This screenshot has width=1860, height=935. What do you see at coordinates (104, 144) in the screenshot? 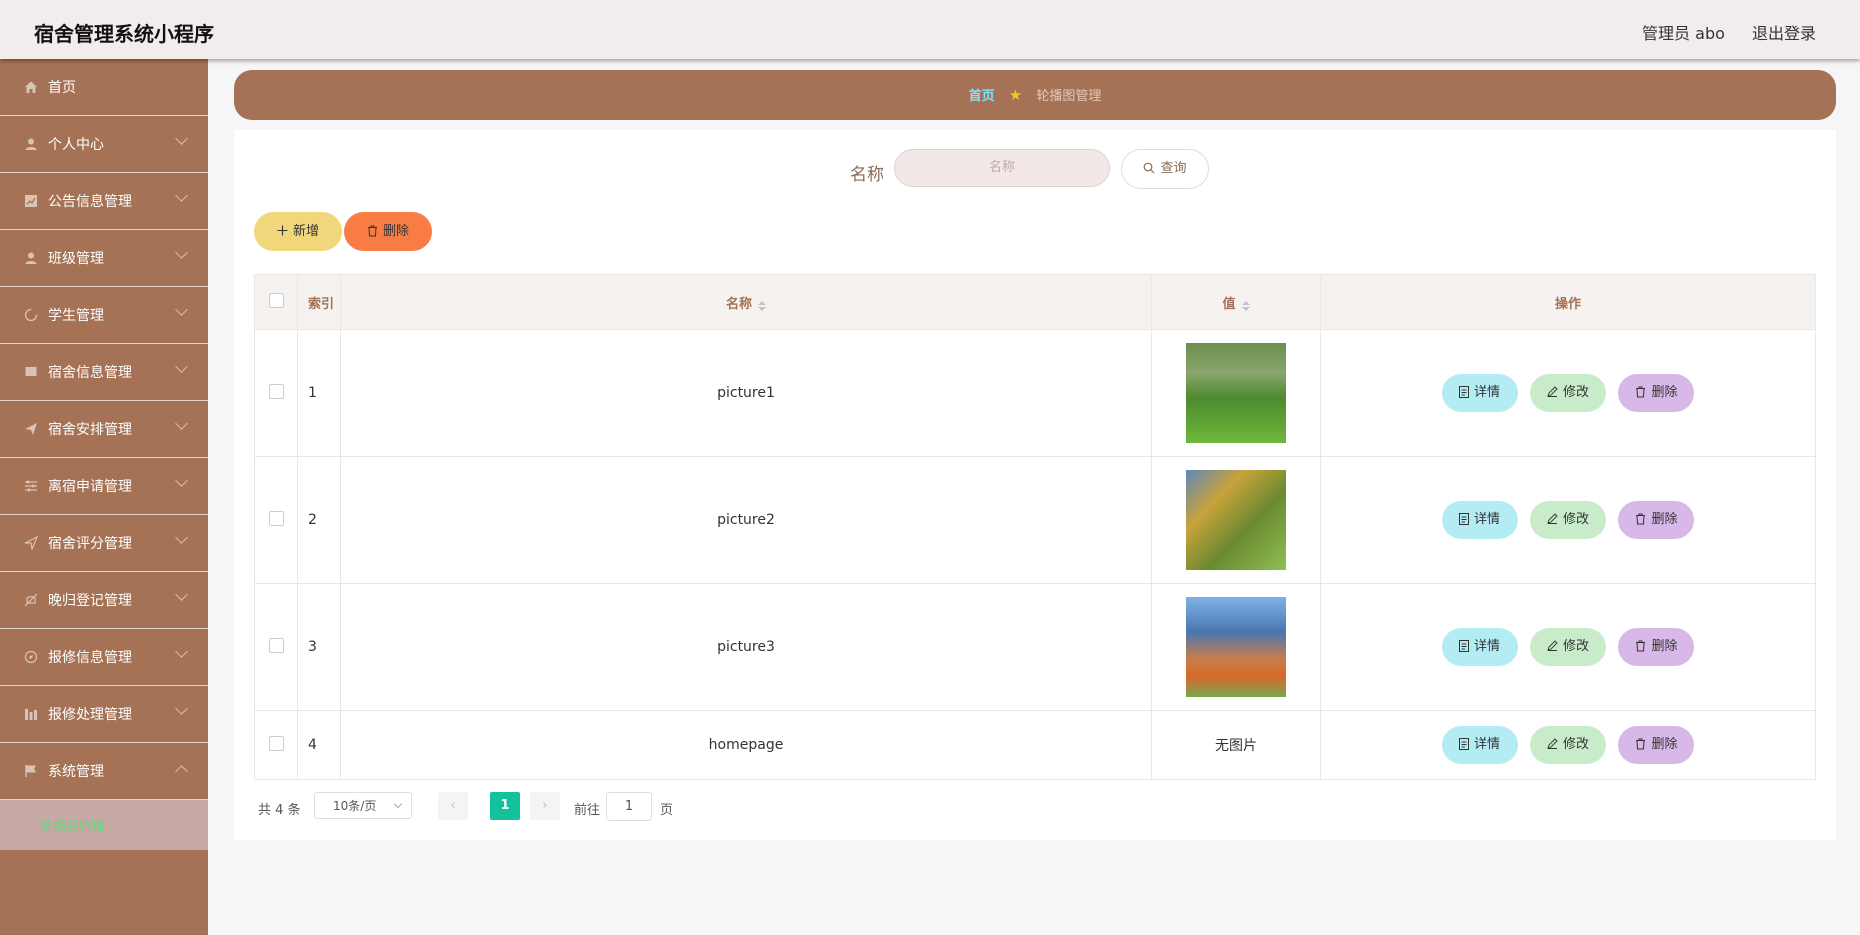
I see `sidebar-item-personal-center: 个人中心` at bounding box center [104, 144].